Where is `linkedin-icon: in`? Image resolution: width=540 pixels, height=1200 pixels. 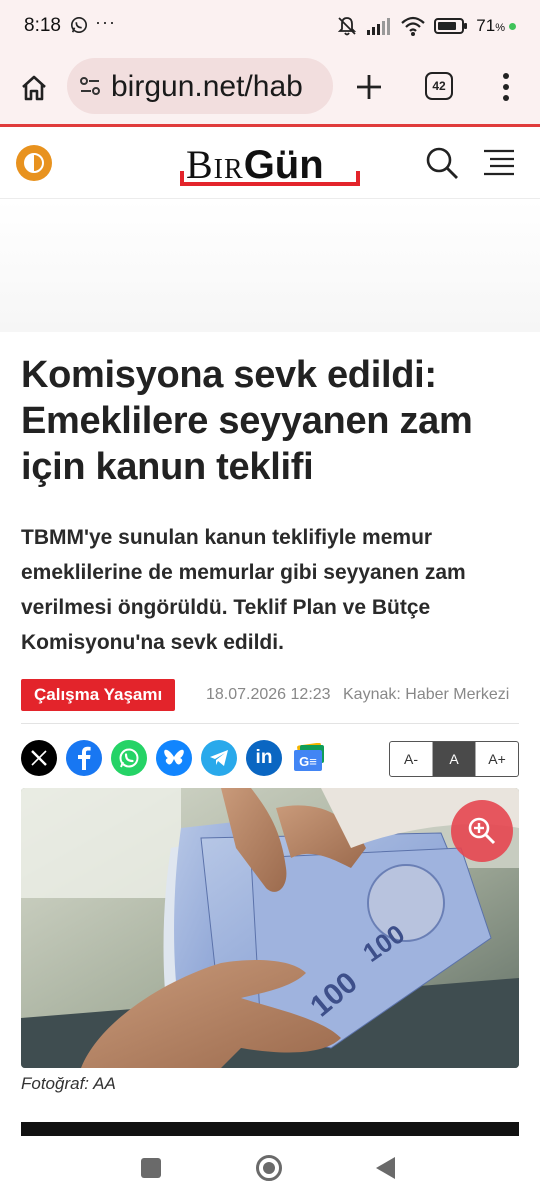 linkedin-icon: in is located at coordinates (264, 757).